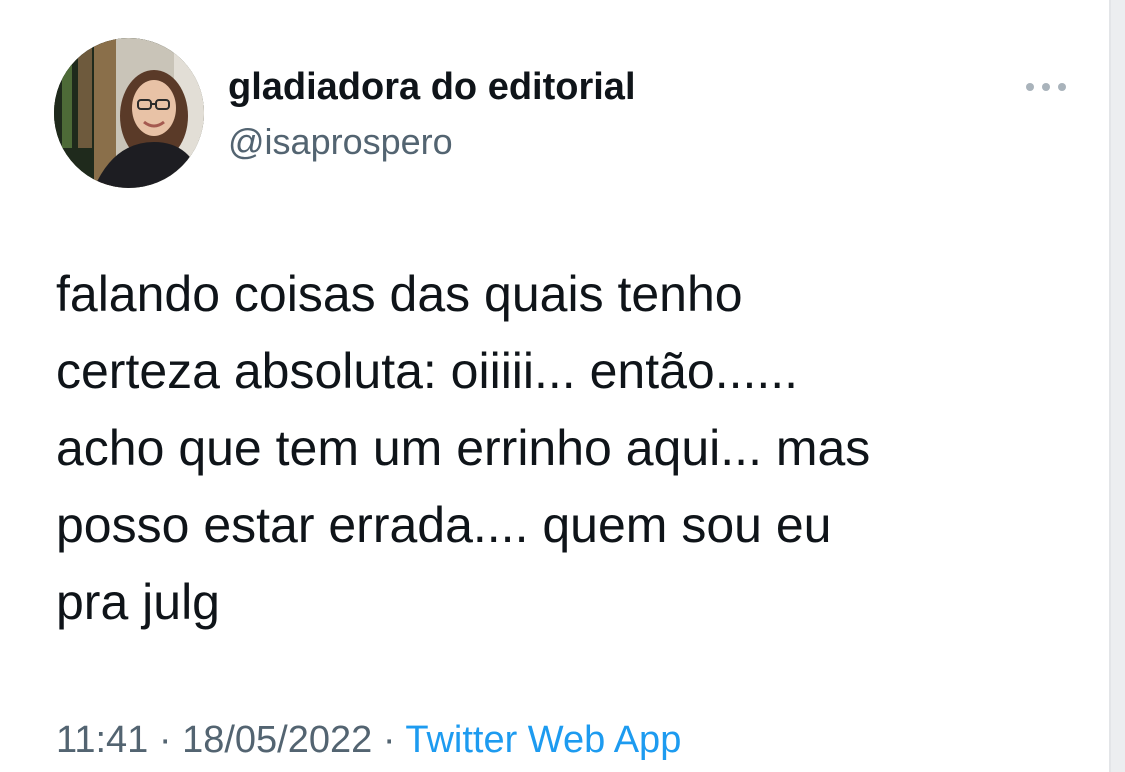 The width and height of the screenshot is (1125, 772). I want to click on more-options-button, so click(1046, 87).